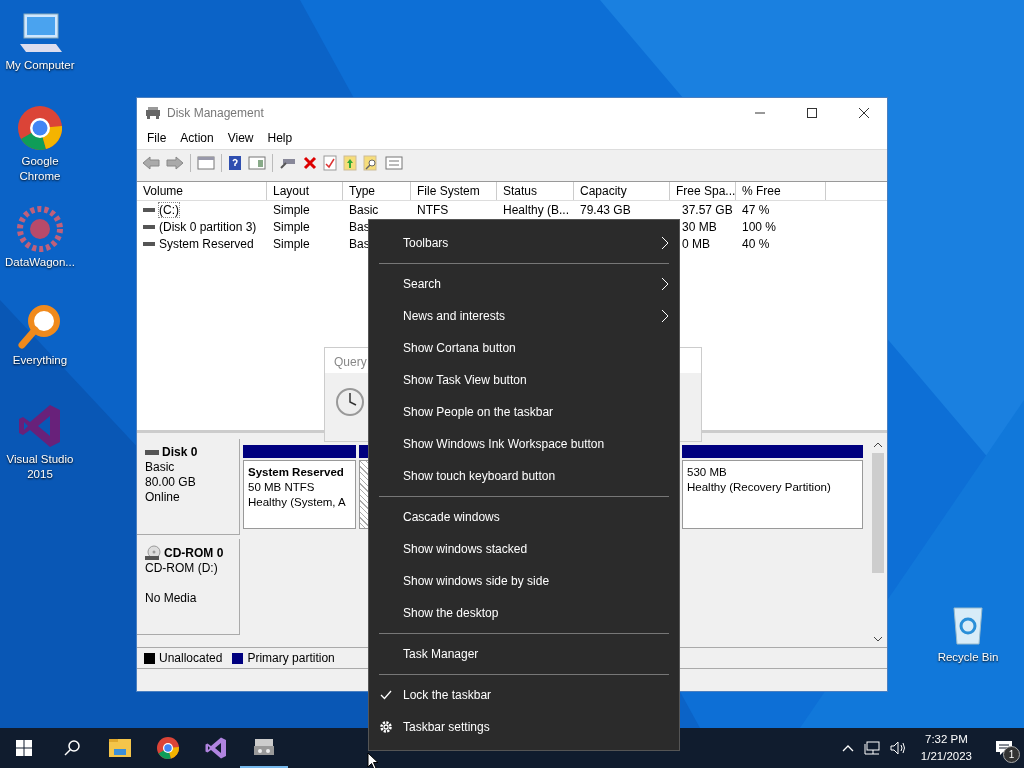 The image size is (1024, 768). Describe the element at coordinates (157, 138) in the screenshot. I see `menu-item: File` at that location.